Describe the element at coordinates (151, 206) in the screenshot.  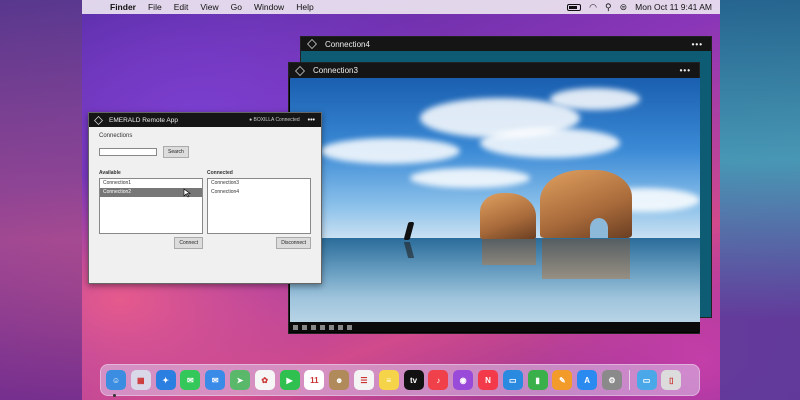
I see `available-list: Connection1 Connection2` at that location.